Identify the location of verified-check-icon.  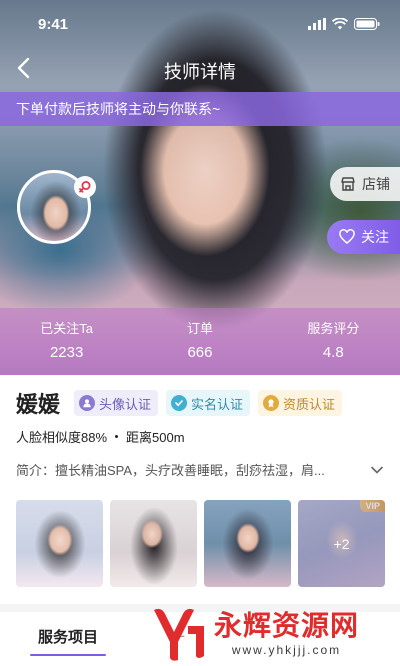
(179, 403).